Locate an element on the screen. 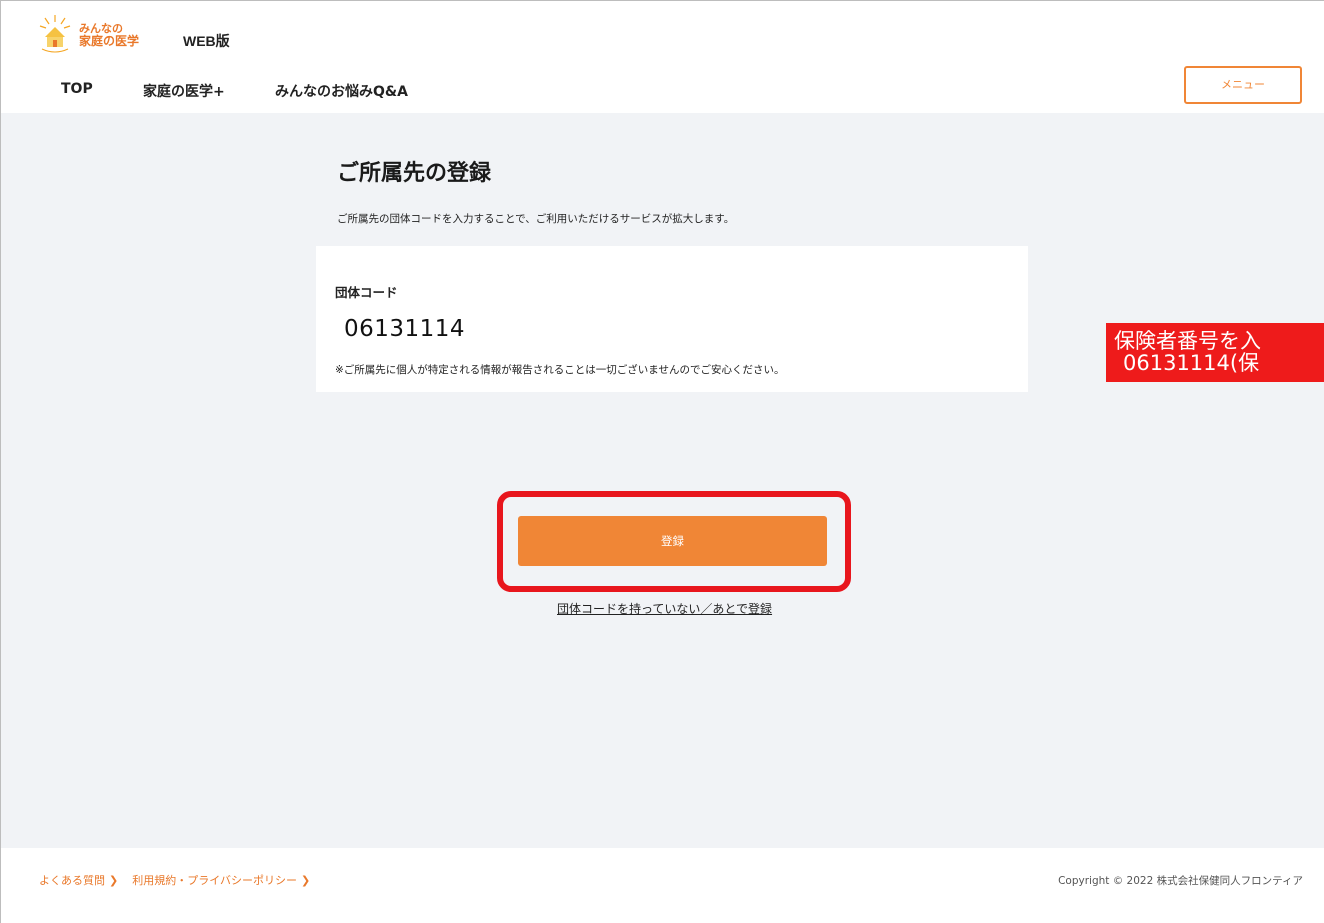 Image resolution: width=1324 pixels, height=923 pixels. annotation-callout: 保険者番号を入 06131114(保 is located at coordinates (1215, 352).